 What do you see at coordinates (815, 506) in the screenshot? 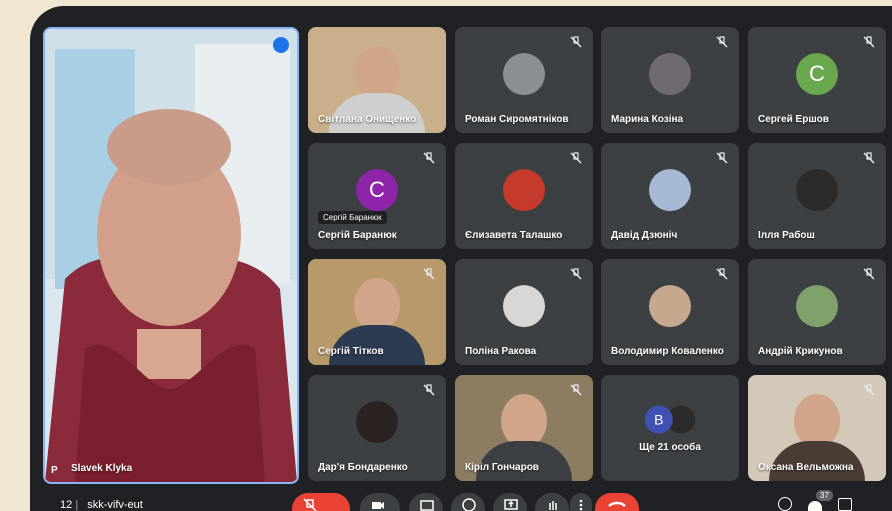
I see `people-icon` at bounding box center [815, 506].